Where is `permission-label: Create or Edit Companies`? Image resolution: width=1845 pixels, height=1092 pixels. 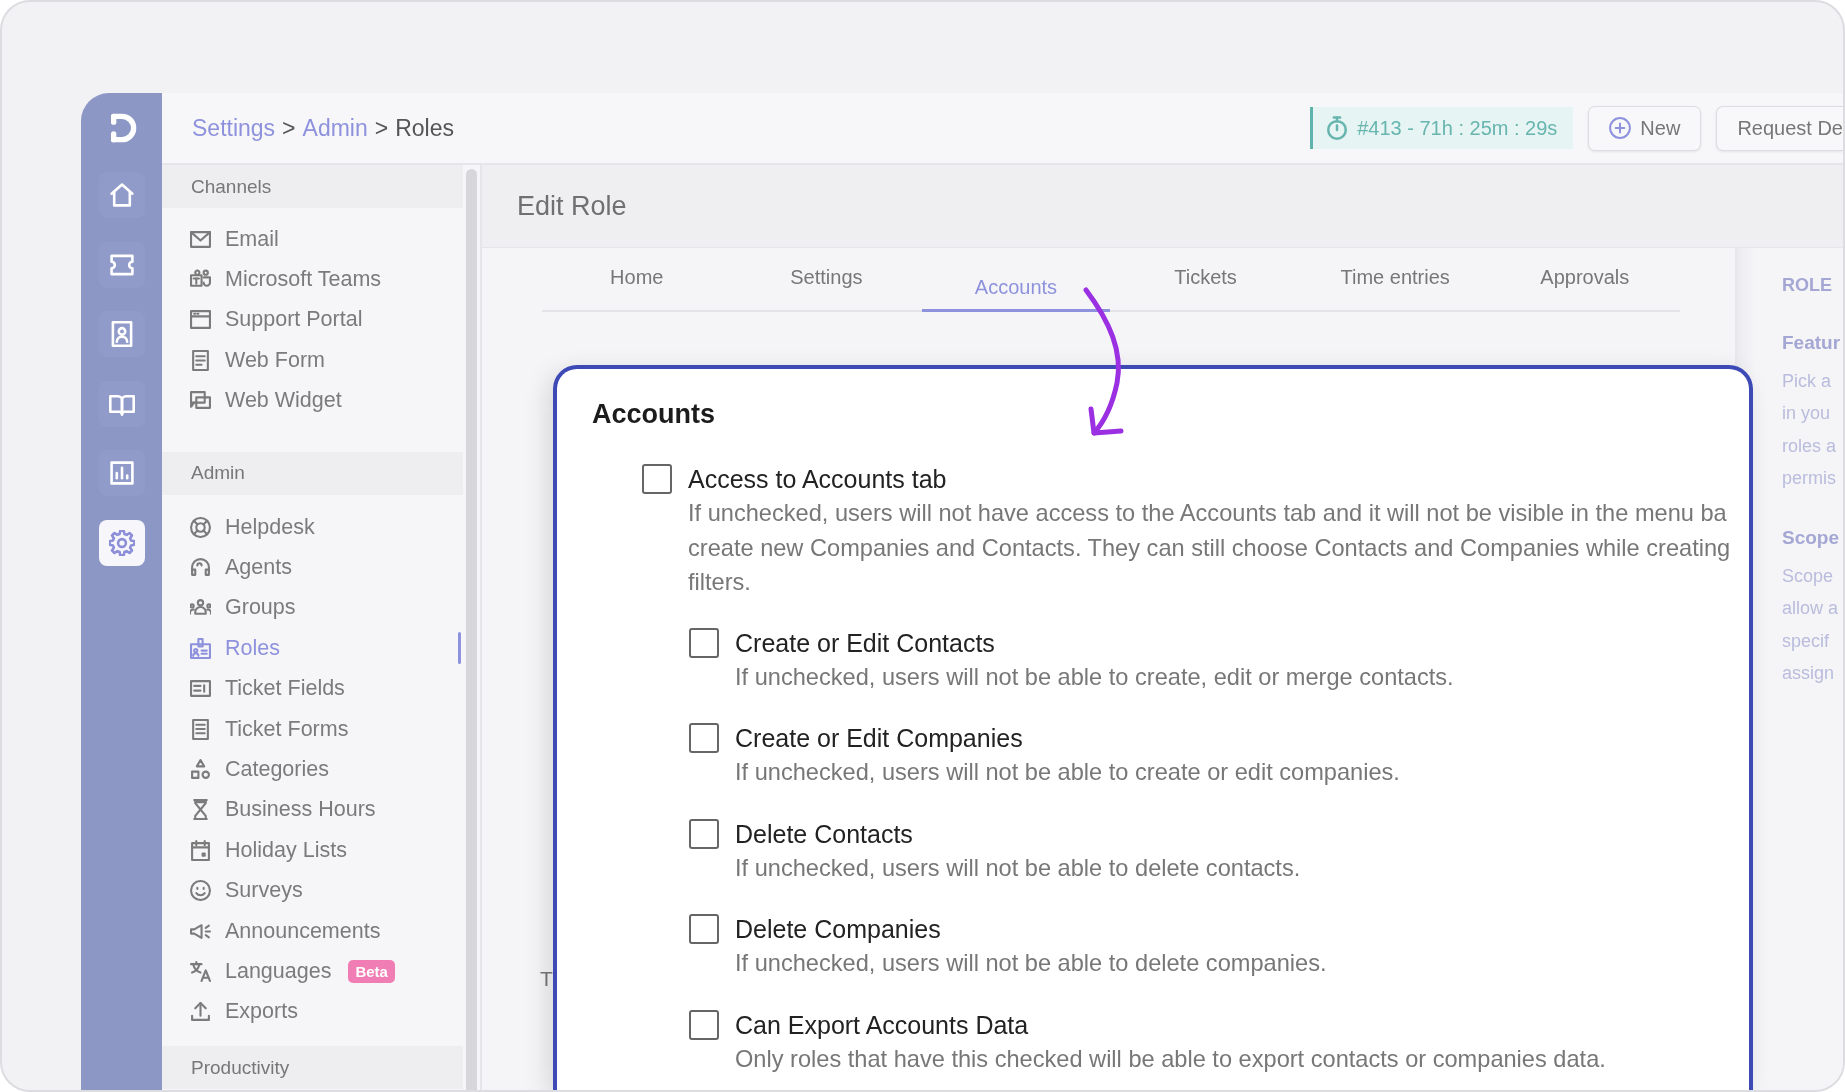 permission-label: Create or Edit Companies is located at coordinates (879, 738).